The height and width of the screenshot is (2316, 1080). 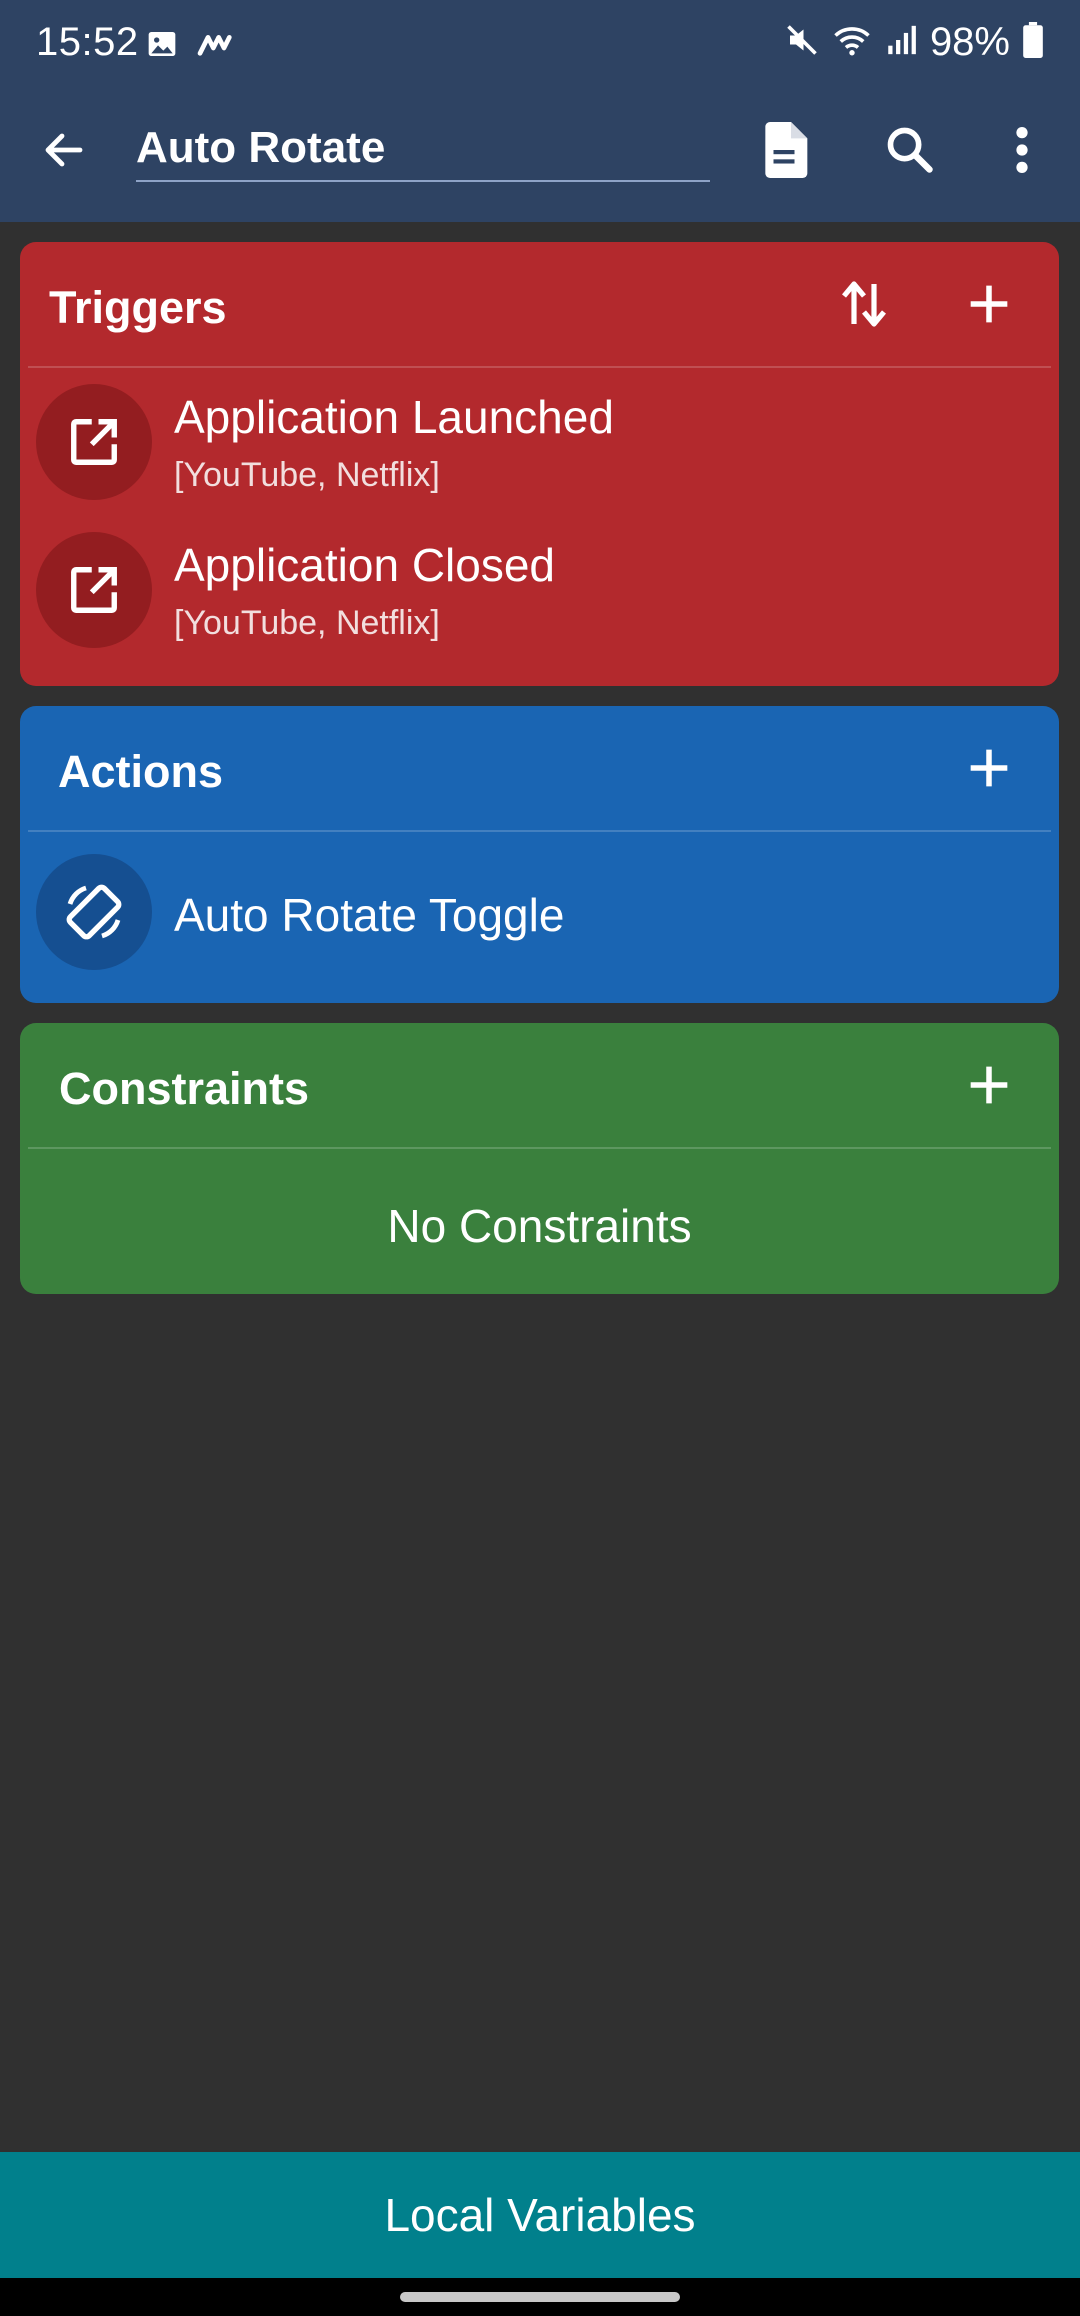 I want to click on triggers-header: Triggers, so click(x=539, y=304).